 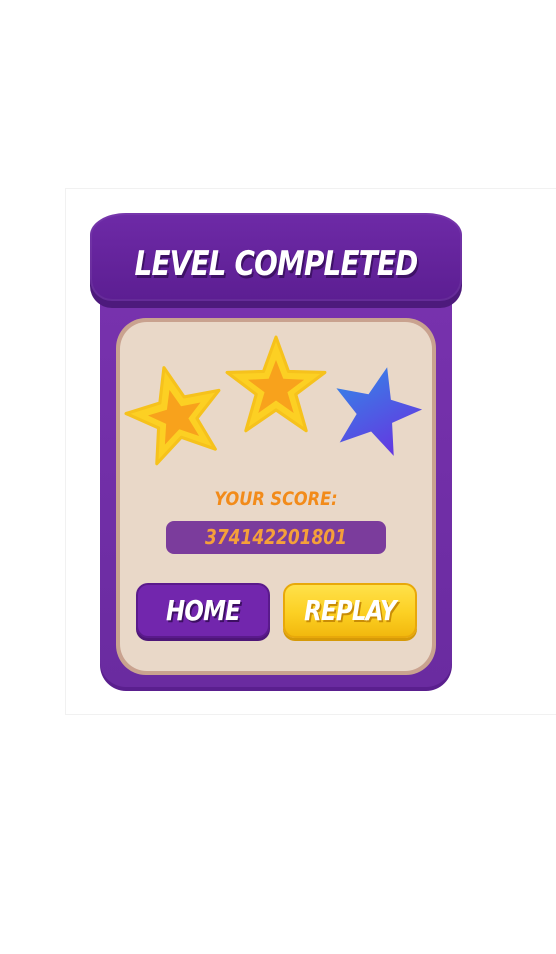 What do you see at coordinates (172, 416) in the screenshot?
I see `star-1-filled-icon` at bounding box center [172, 416].